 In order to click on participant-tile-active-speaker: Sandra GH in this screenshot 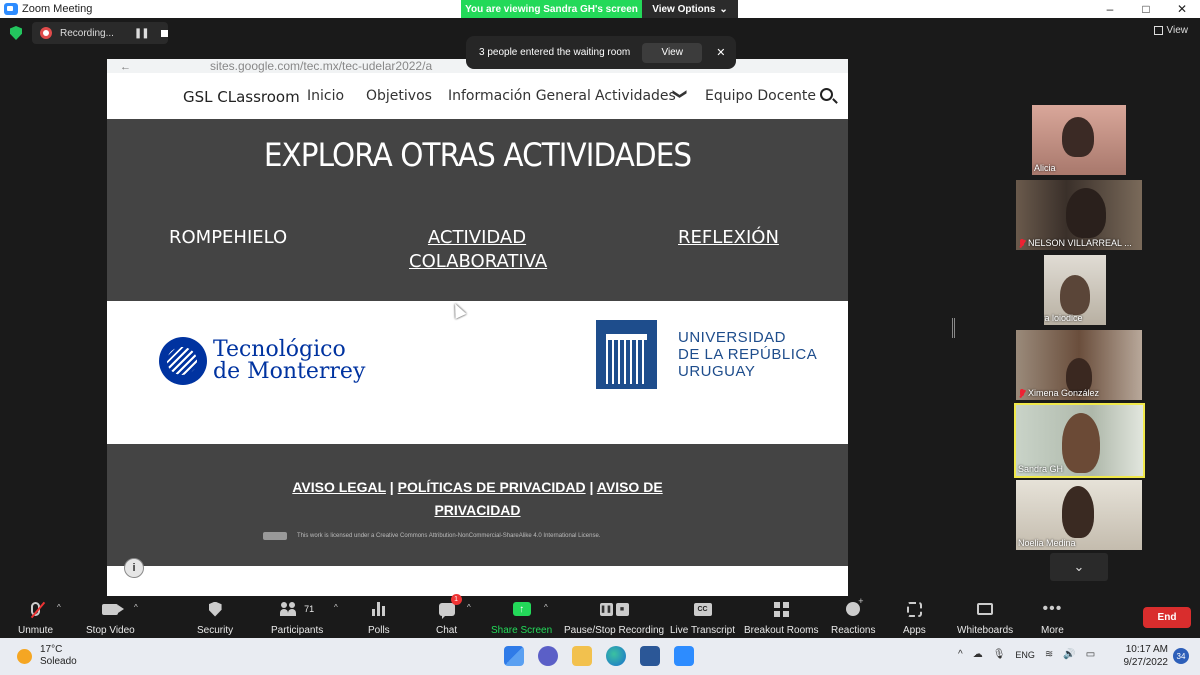, I will do `click(1079, 440)`.